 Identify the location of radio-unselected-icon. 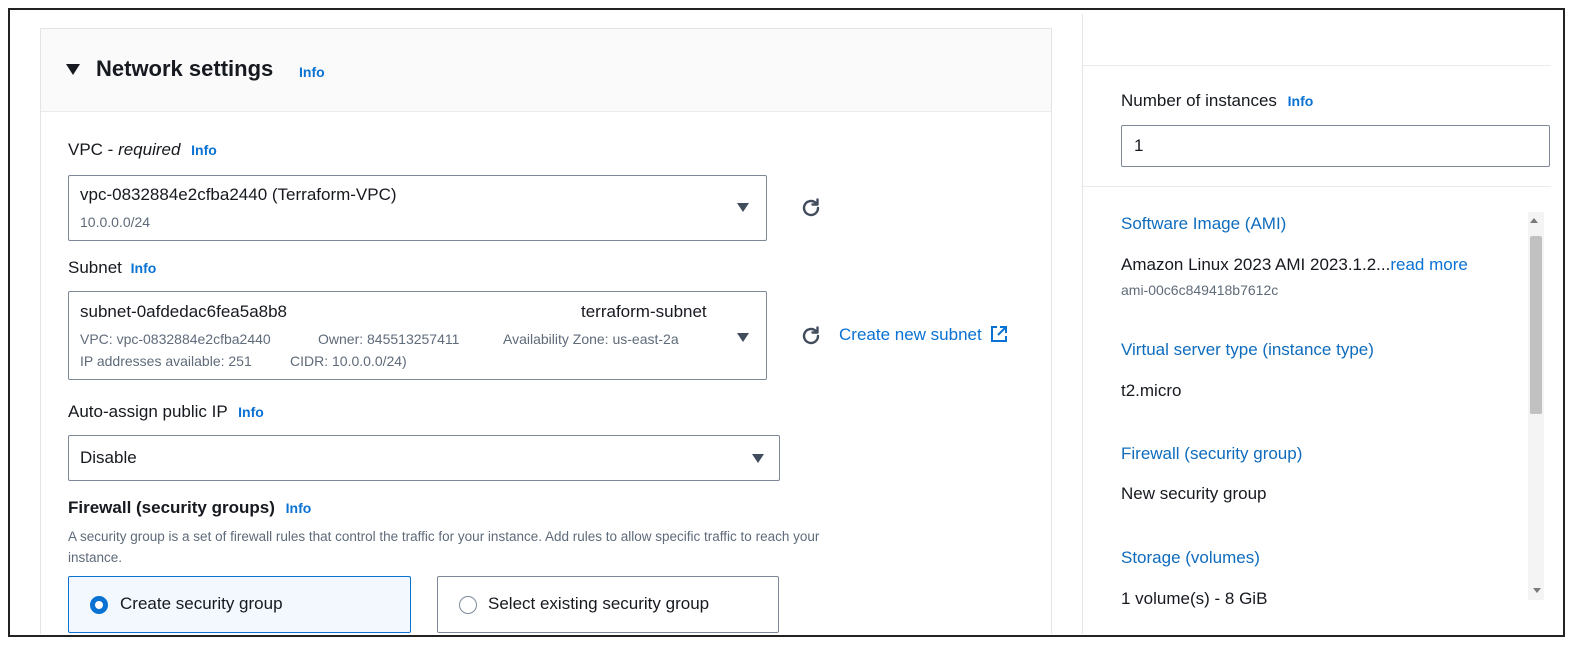
(468, 605).